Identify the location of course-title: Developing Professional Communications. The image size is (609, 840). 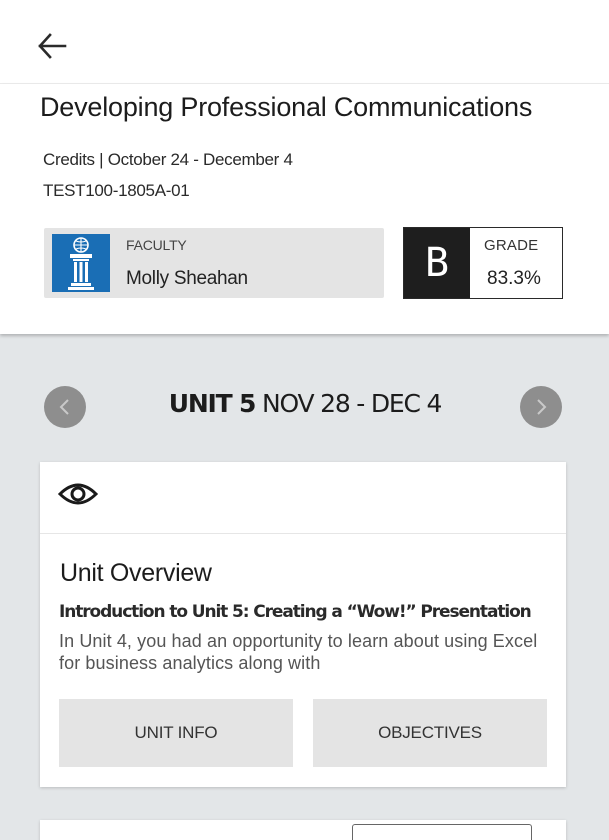
(286, 107).